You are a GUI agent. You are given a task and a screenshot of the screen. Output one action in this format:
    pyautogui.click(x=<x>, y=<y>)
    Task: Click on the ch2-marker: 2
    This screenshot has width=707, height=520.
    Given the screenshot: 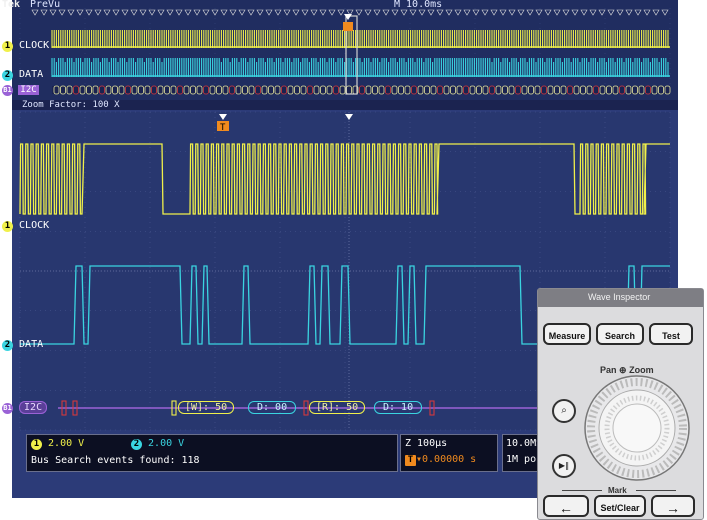 What is the action you would take?
    pyautogui.click(x=7, y=345)
    